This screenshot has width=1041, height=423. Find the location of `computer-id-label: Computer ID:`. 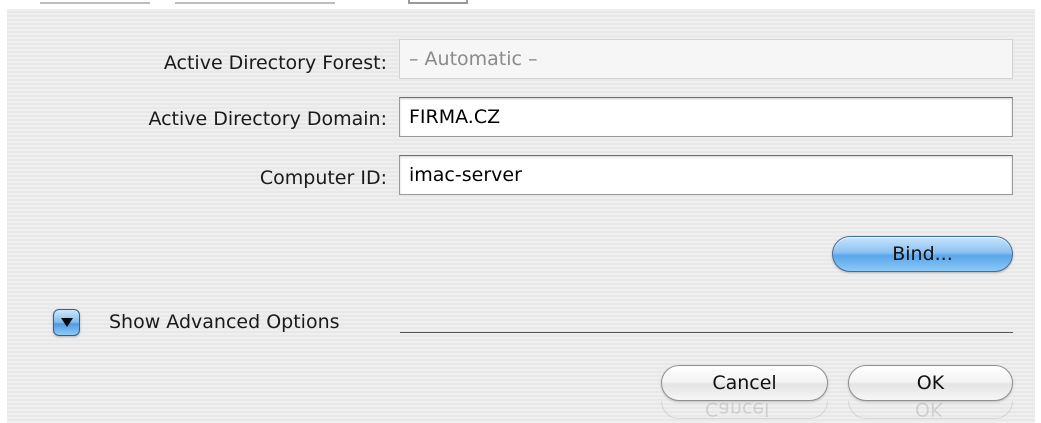

computer-id-label: Computer ID: is located at coordinates (323, 178).